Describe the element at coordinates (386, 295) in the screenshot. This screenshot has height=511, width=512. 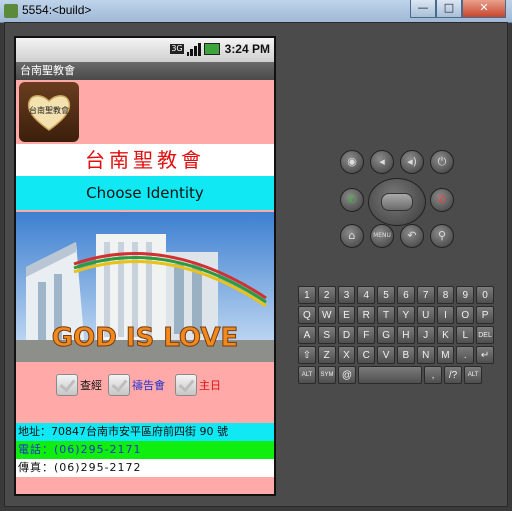
I see `key-5: 5` at that location.